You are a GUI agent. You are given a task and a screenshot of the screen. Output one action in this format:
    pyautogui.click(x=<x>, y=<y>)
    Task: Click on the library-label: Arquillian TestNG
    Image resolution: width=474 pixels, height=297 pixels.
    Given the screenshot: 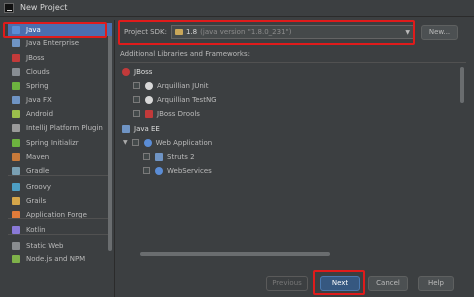 What is the action you would take?
    pyautogui.click(x=187, y=99)
    